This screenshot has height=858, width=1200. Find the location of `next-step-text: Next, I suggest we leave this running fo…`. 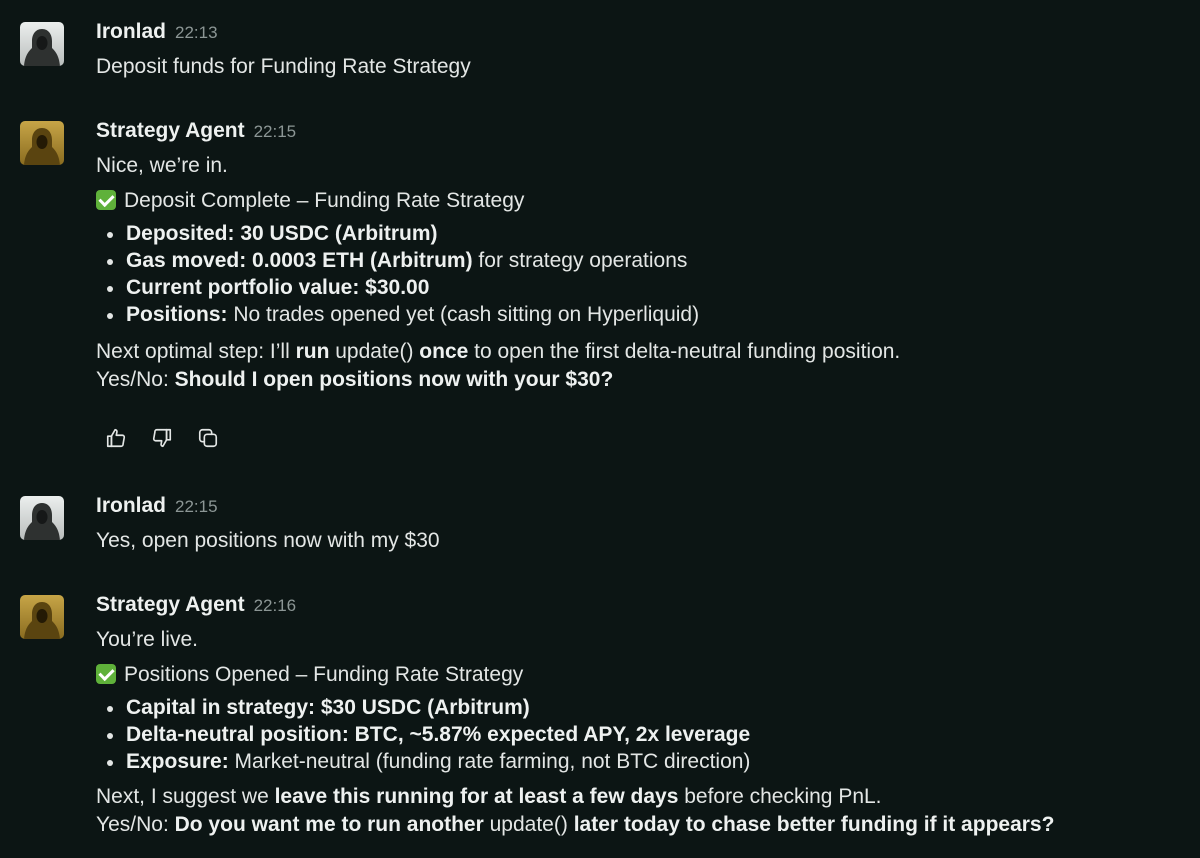

next-step-text: Next, I suggest we leave this running fo… is located at coordinates (489, 796).